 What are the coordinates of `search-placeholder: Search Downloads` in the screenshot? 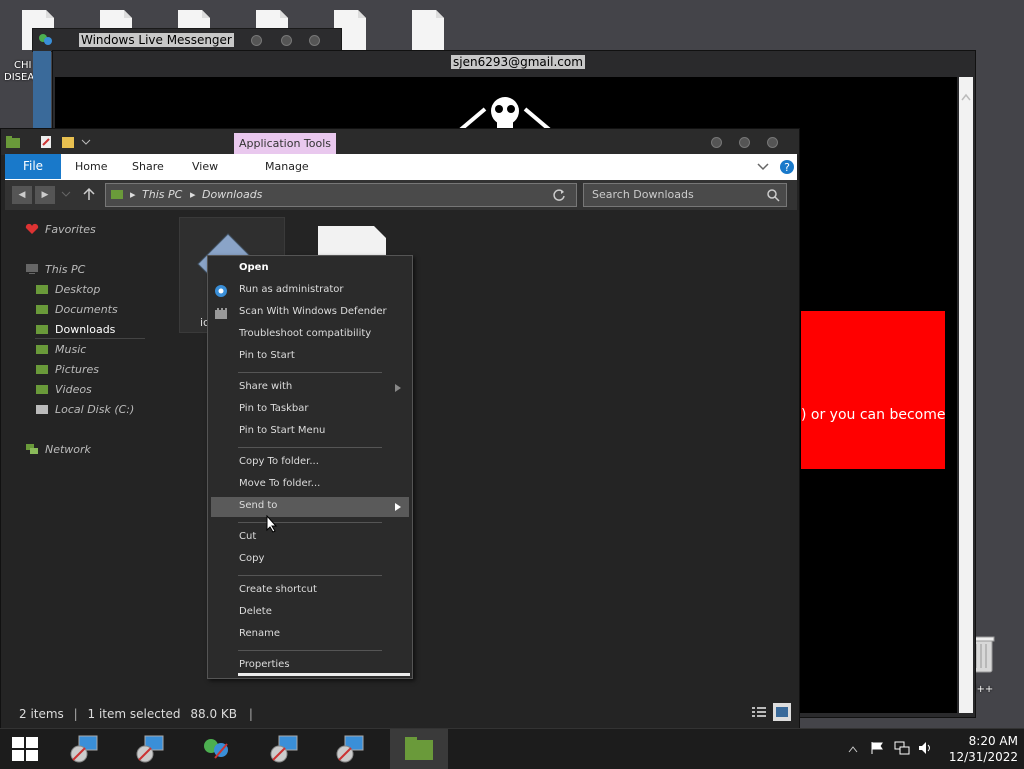 It's located at (643, 194).